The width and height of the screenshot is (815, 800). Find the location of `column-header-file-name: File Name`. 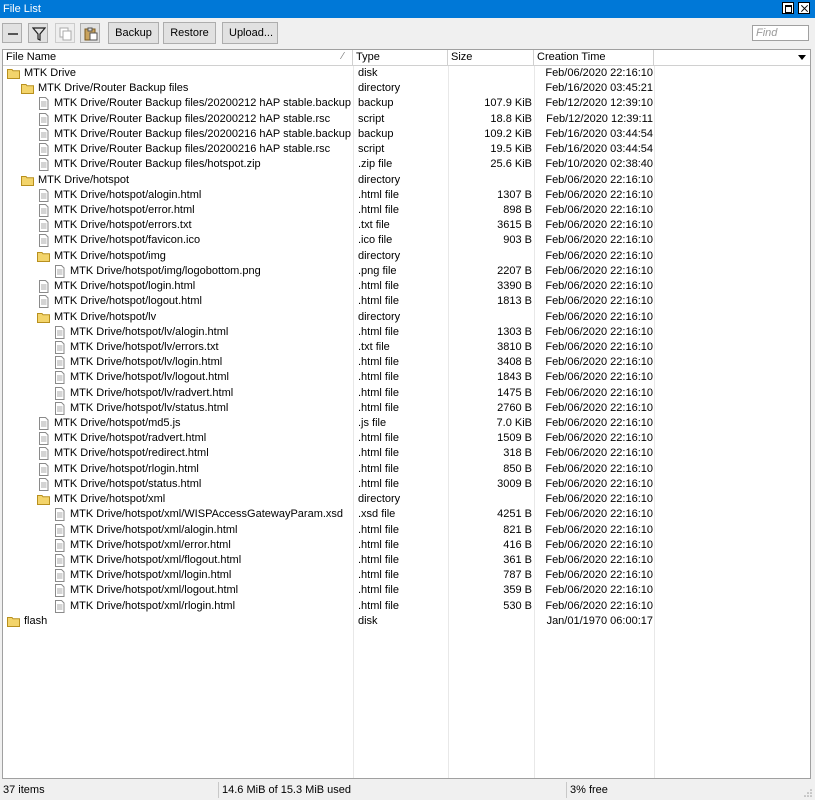

column-header-file-name: File Name is located at coordinates (178, 57).